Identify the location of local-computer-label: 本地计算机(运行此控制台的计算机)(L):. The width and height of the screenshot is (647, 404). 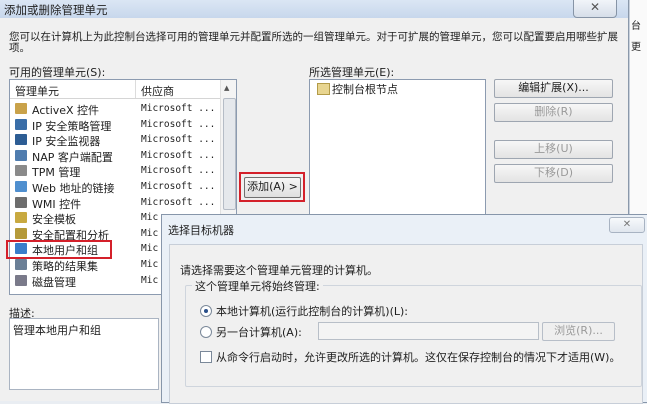
(312, 311).